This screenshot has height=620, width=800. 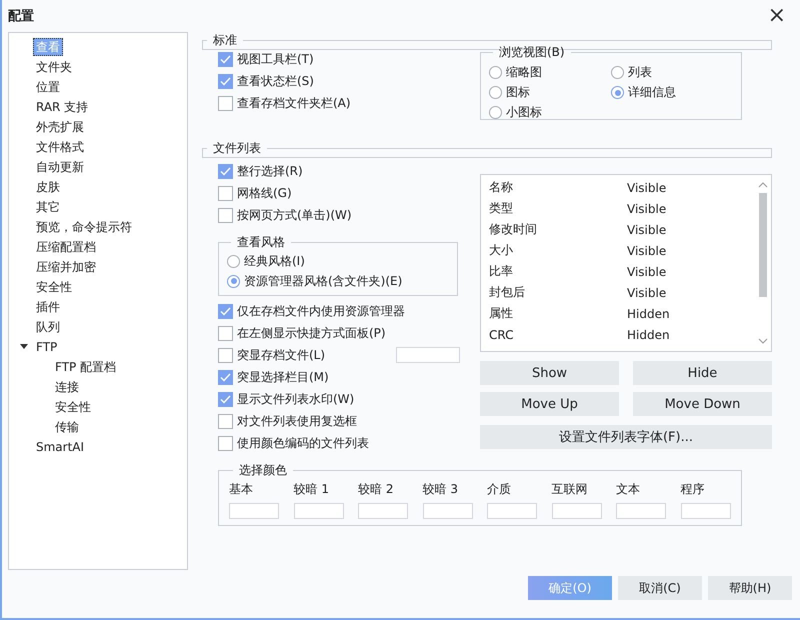 I want to click on checkbox-label: 显示文件列表水印(W), so click(x=295, y=399).